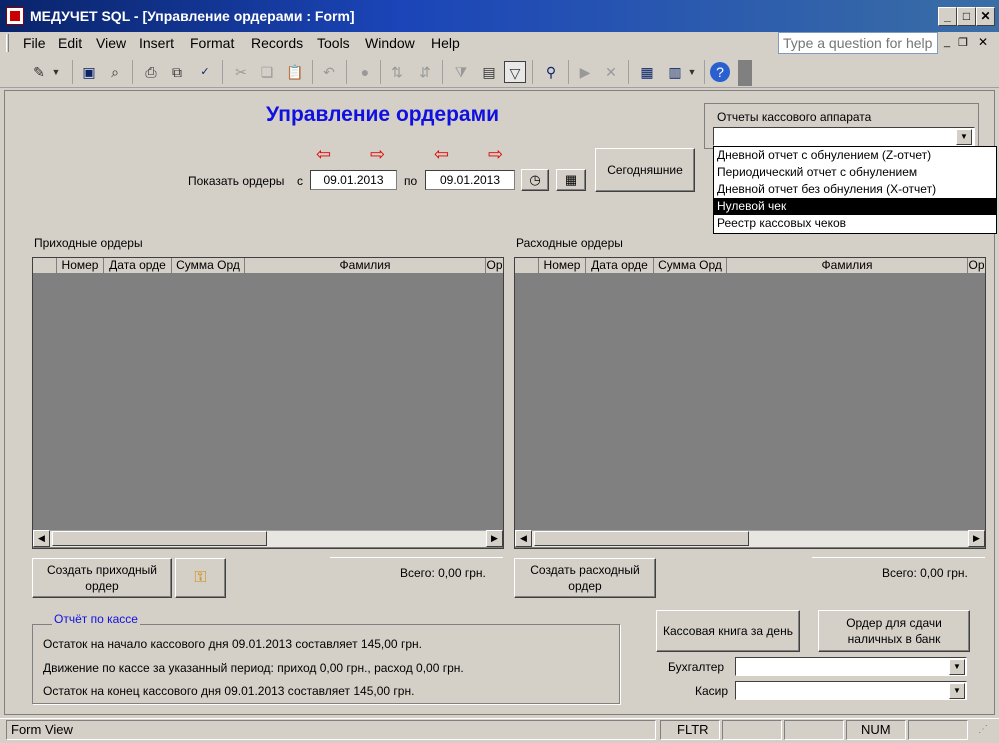  I want to click on spelling-icon: ✓, so click(205, 72).